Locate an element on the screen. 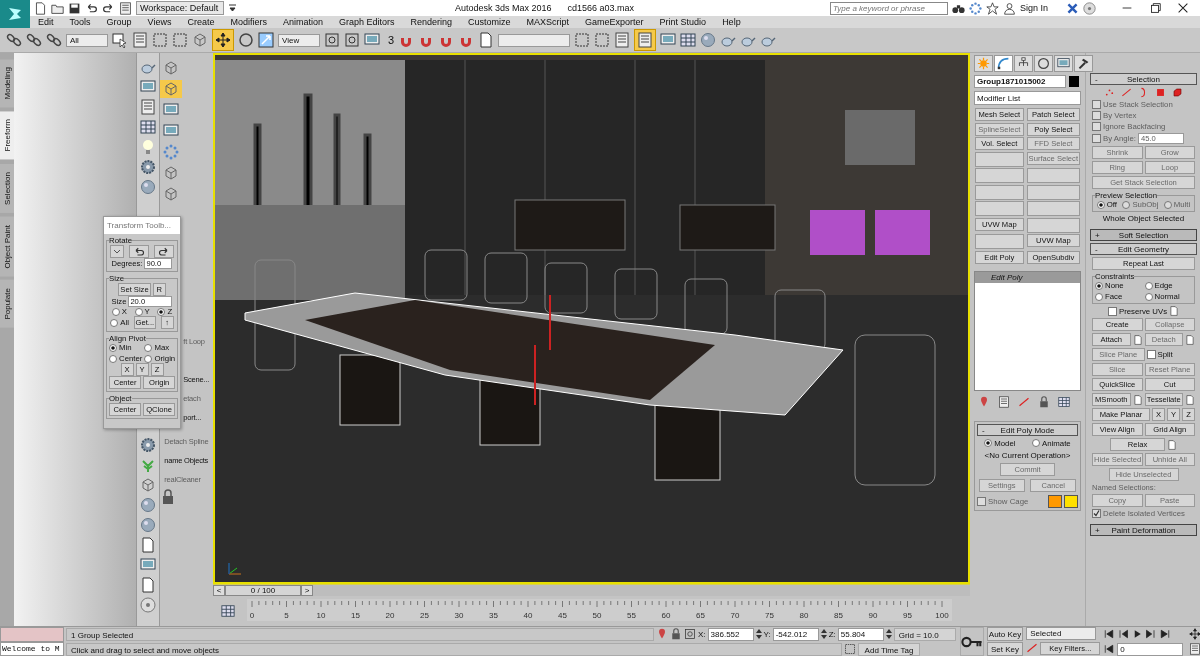  colored-object-icon is located at coordinates (171, 89).